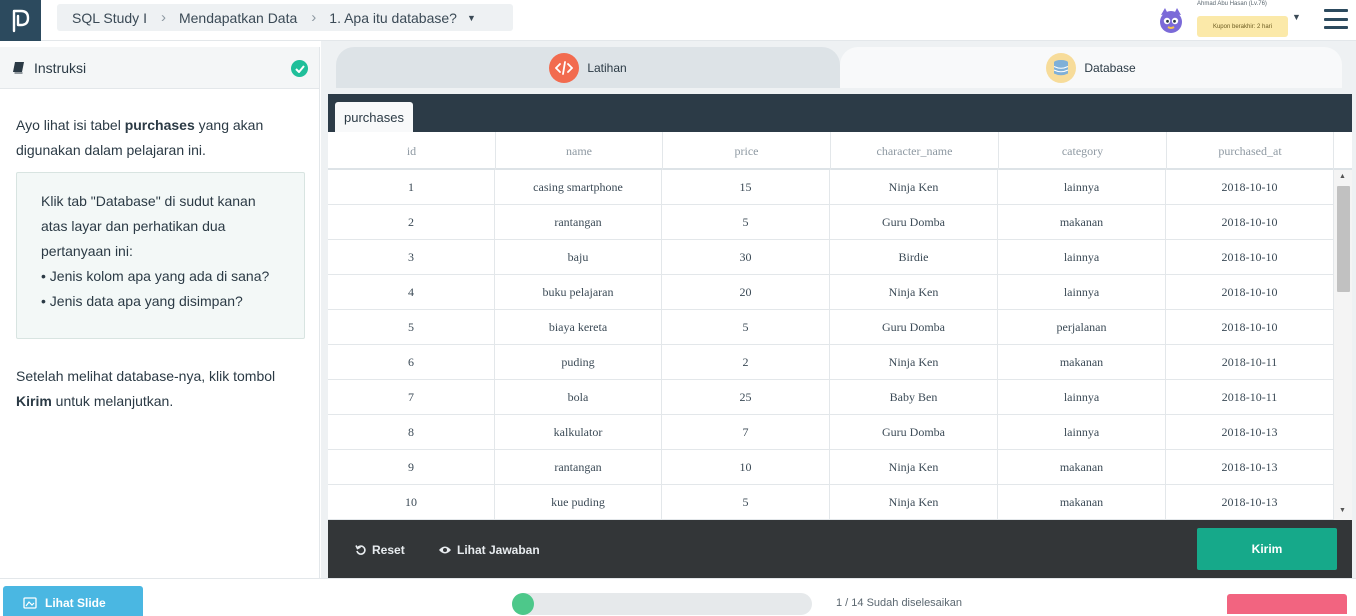 This screenshot has width=1356, height=616. I want to click on show-answer-button: Lihat Jawaban, so click(489, 550).